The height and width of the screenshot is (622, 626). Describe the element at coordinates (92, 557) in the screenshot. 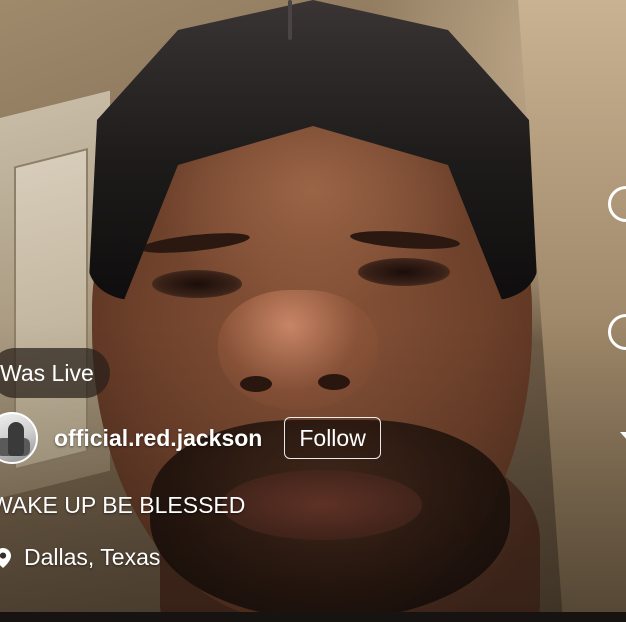

I see `location-label: Dallas, Texas` at that location.